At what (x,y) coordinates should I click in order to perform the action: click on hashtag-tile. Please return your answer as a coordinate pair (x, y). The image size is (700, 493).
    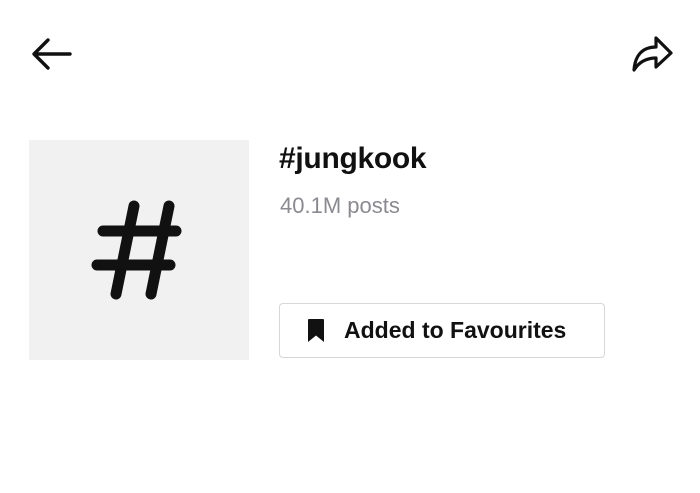
    Looking at the image, I should click on (139, 250).